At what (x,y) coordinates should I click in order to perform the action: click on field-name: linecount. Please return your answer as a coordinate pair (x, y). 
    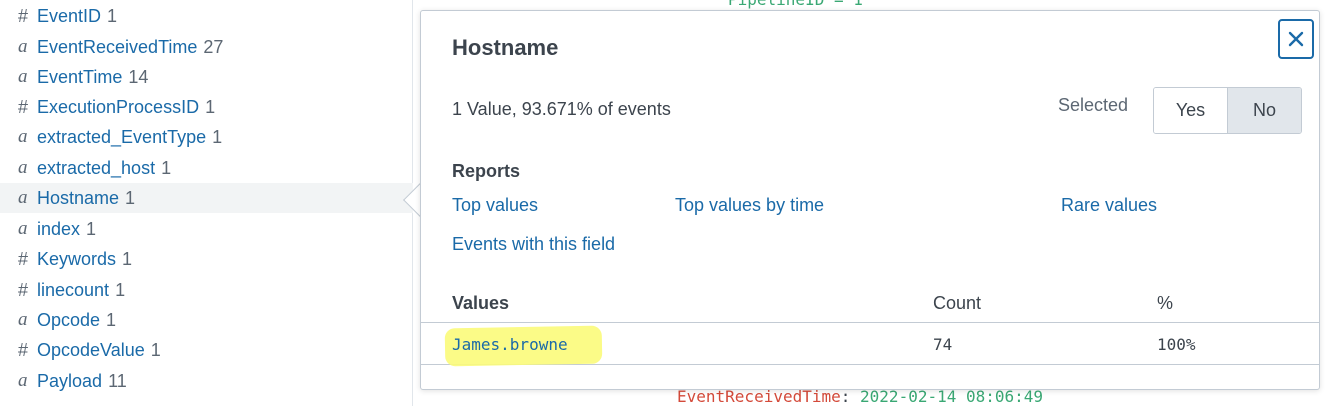
    Looking at the image, I should click on (73, 289).